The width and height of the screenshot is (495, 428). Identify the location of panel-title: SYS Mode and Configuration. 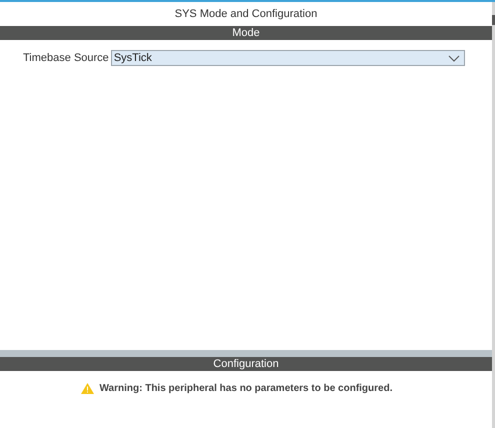
(246, 14).